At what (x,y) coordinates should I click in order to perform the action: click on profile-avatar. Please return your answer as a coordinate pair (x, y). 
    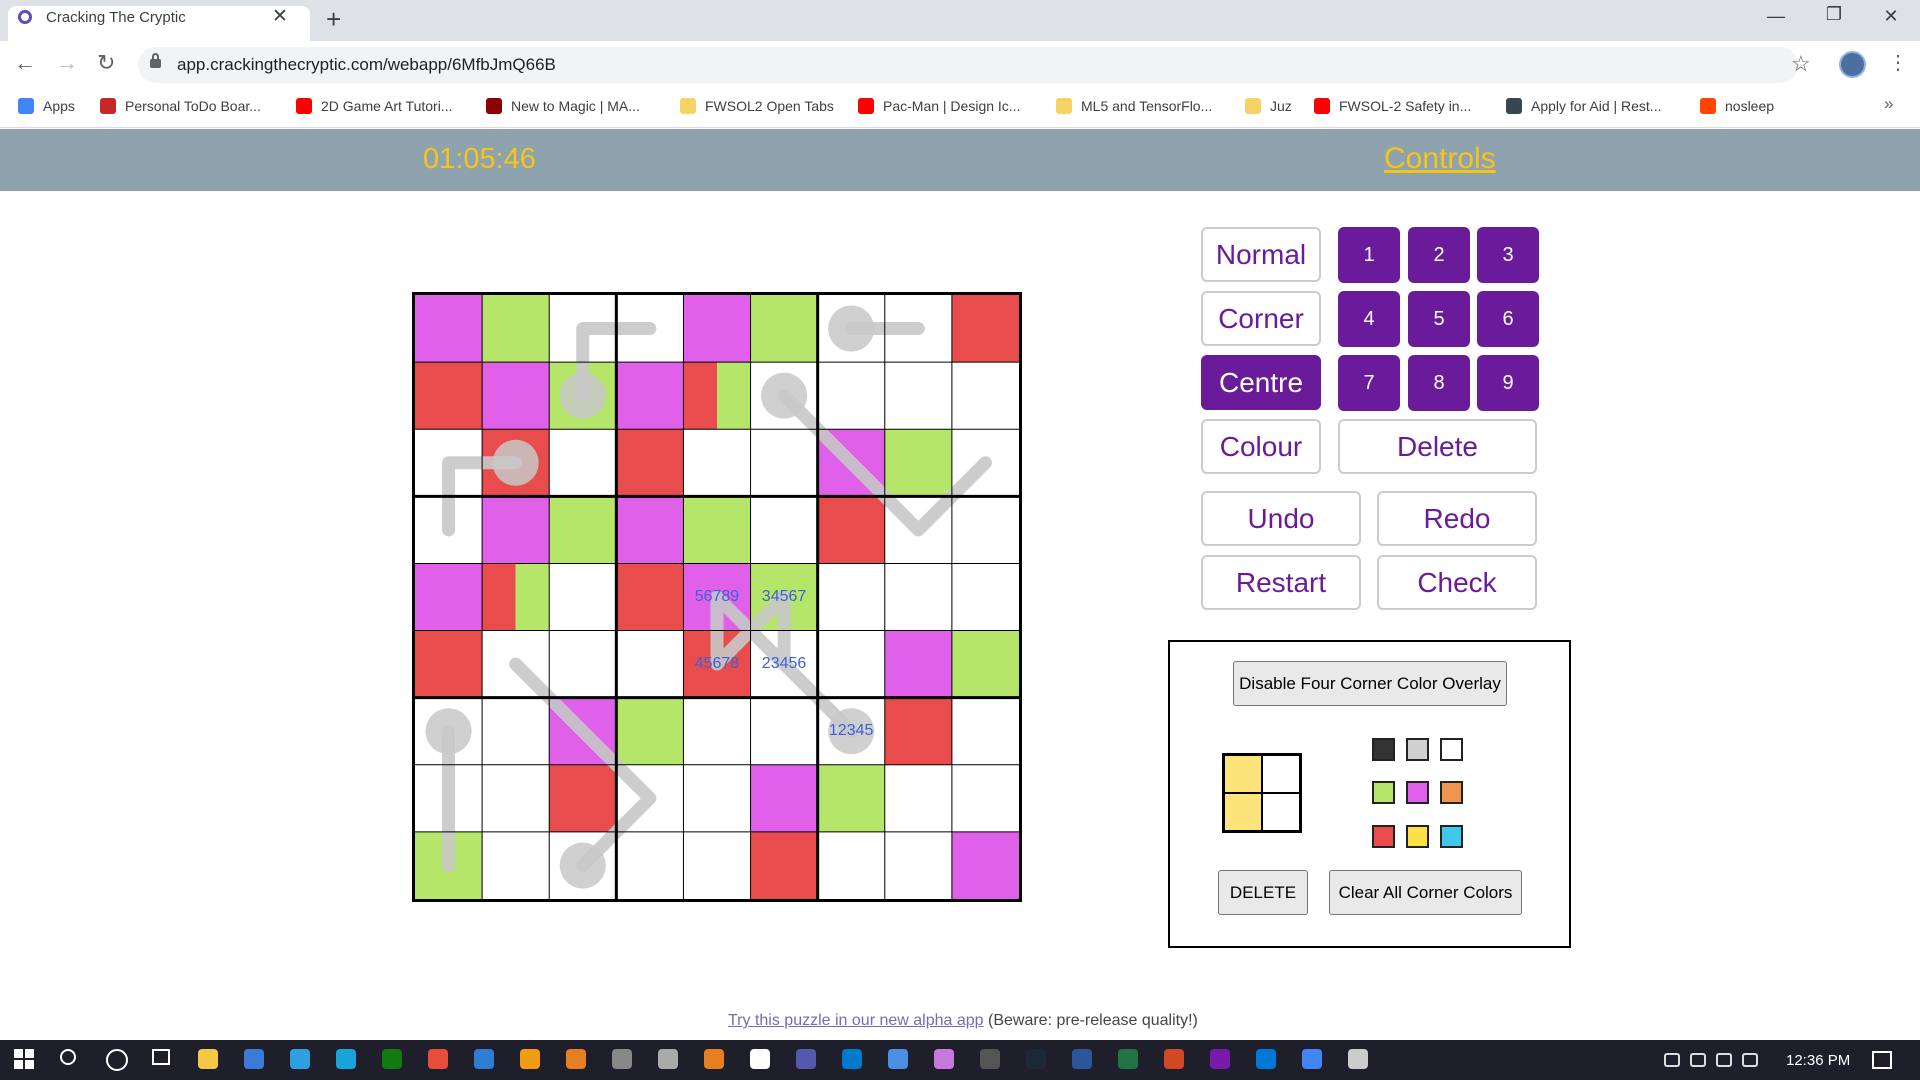
    Looking at the image, I should click on (1852, 64).